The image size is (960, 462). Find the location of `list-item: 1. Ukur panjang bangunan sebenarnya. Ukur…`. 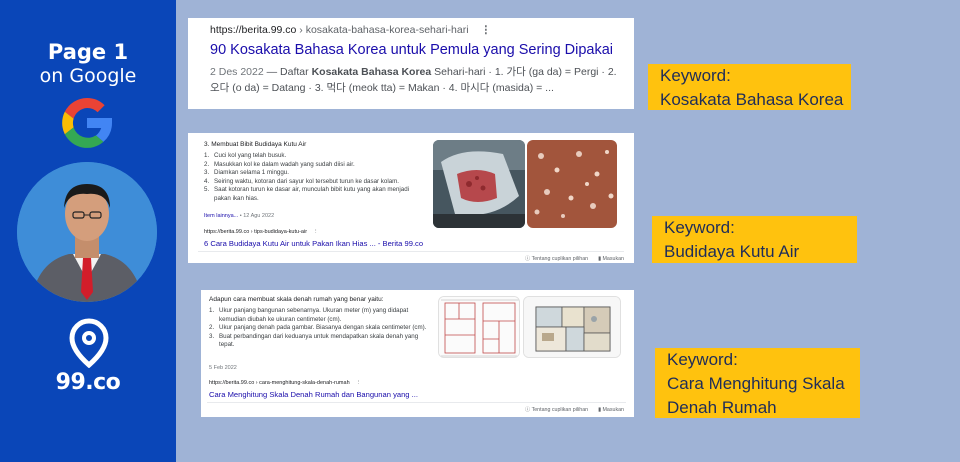

list-item: 1. Ukur panjang bangunan sebenarnya. Ukur… is located at coordinates (318, 315).